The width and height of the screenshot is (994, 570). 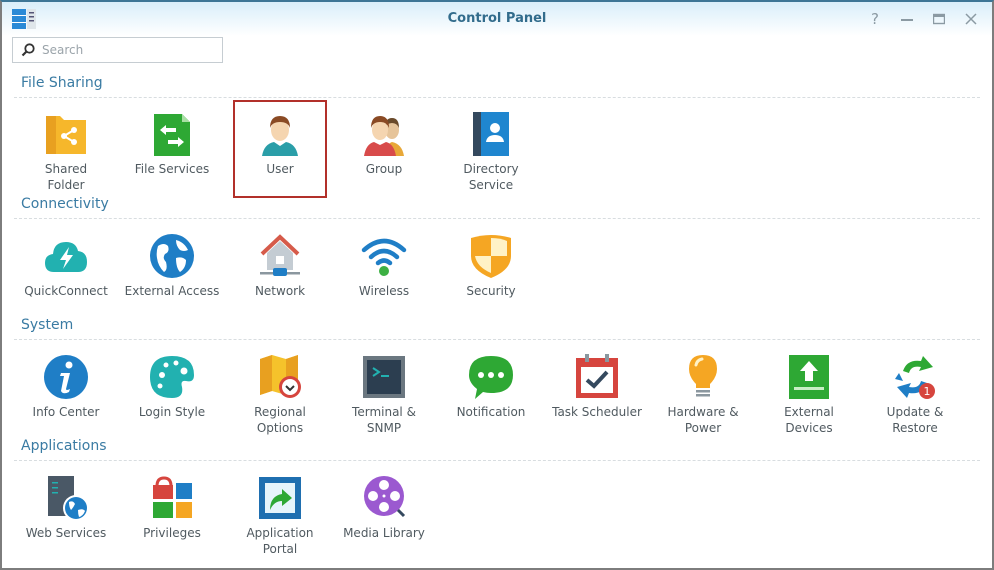 I want to click on search-box, so click(x=117, y=50).